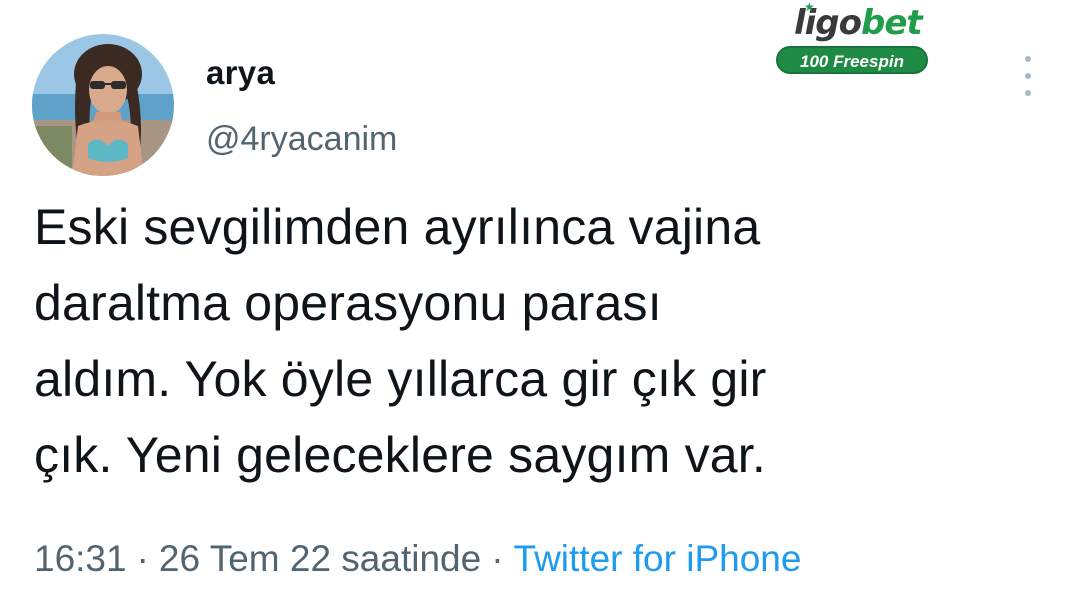  What do you see at coordinates (320, 558) in the screenshot?
I see `tweet-date: 26 Tem 22 saatinde` at bounding box center [320, 558].